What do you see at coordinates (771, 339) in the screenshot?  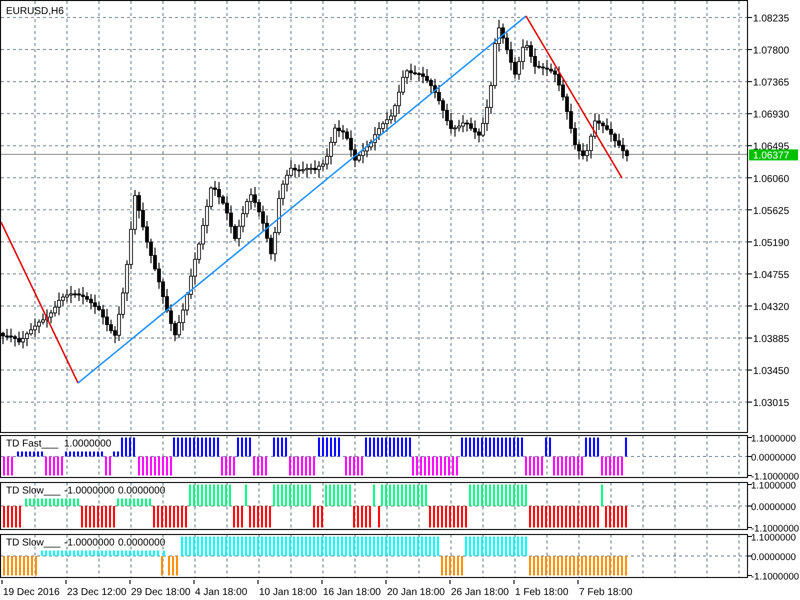 I see `price-label: 1.03885` at bounding box center [771, 339].